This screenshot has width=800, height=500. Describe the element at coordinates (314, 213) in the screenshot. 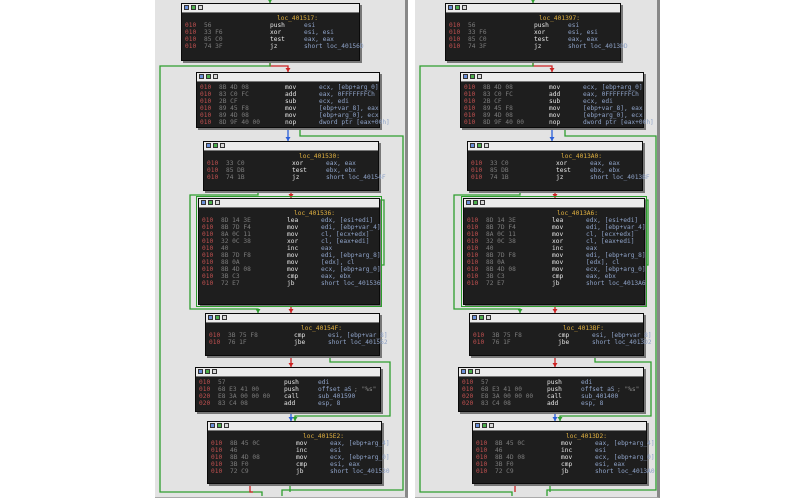

I see `block-label: loc_401536:` at that location.